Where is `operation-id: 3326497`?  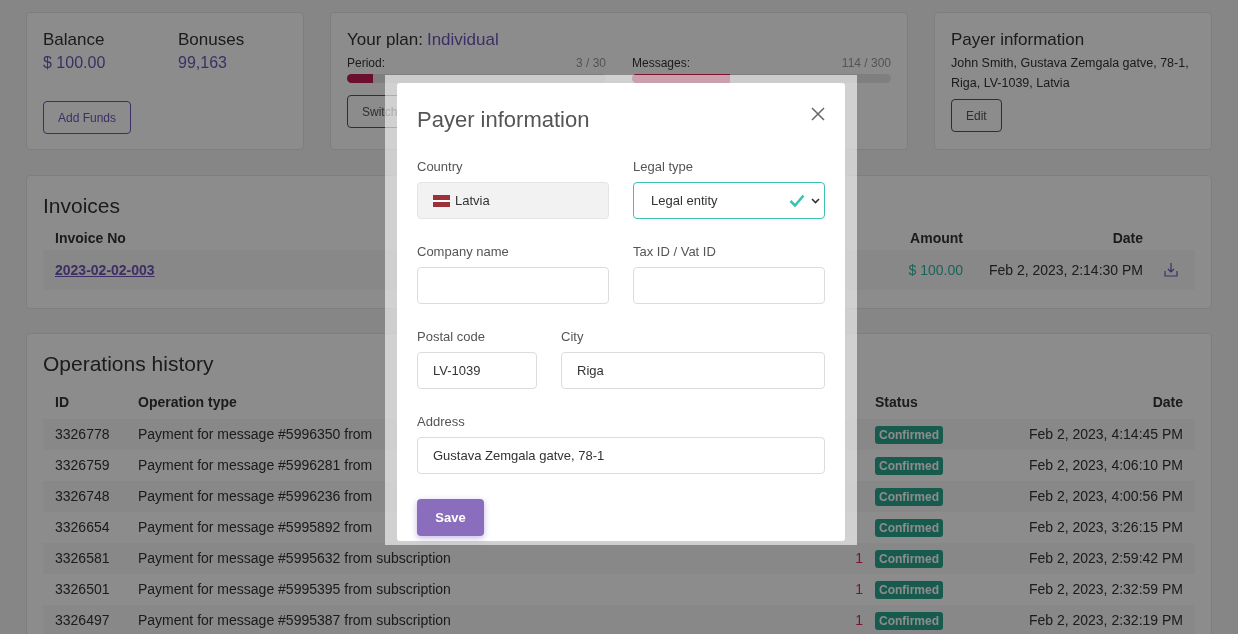
operation-id: 3326497 is located at coordinates (83, 620).